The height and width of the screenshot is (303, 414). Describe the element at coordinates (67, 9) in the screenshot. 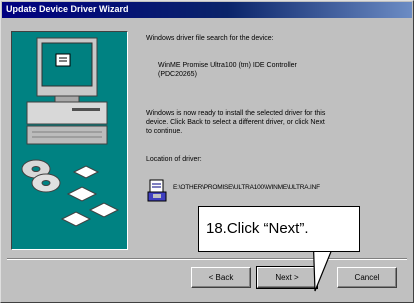

I see `window-title: Update Device Driver Wizard` at that location.